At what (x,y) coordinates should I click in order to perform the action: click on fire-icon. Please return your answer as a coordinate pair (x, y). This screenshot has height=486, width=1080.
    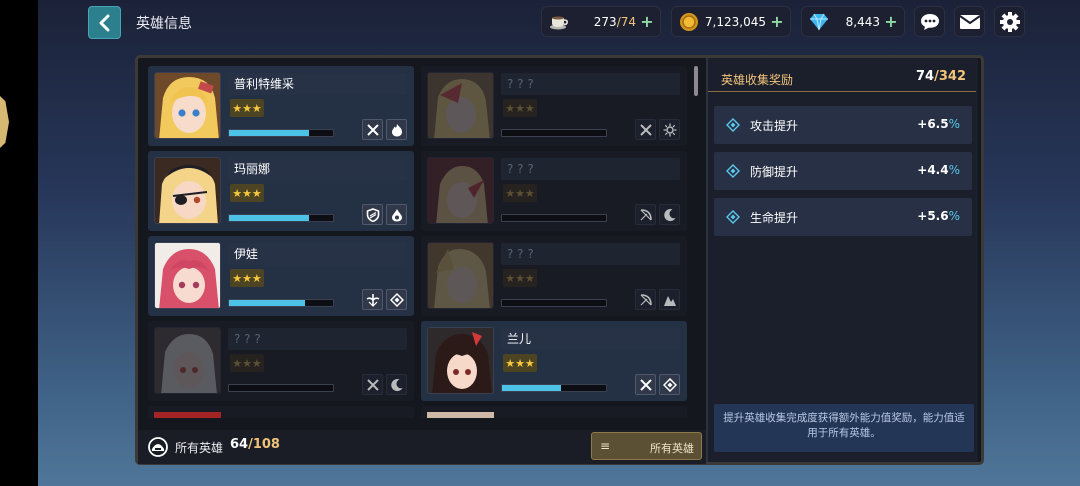
    Looking at the image, I should click on (396, 129).